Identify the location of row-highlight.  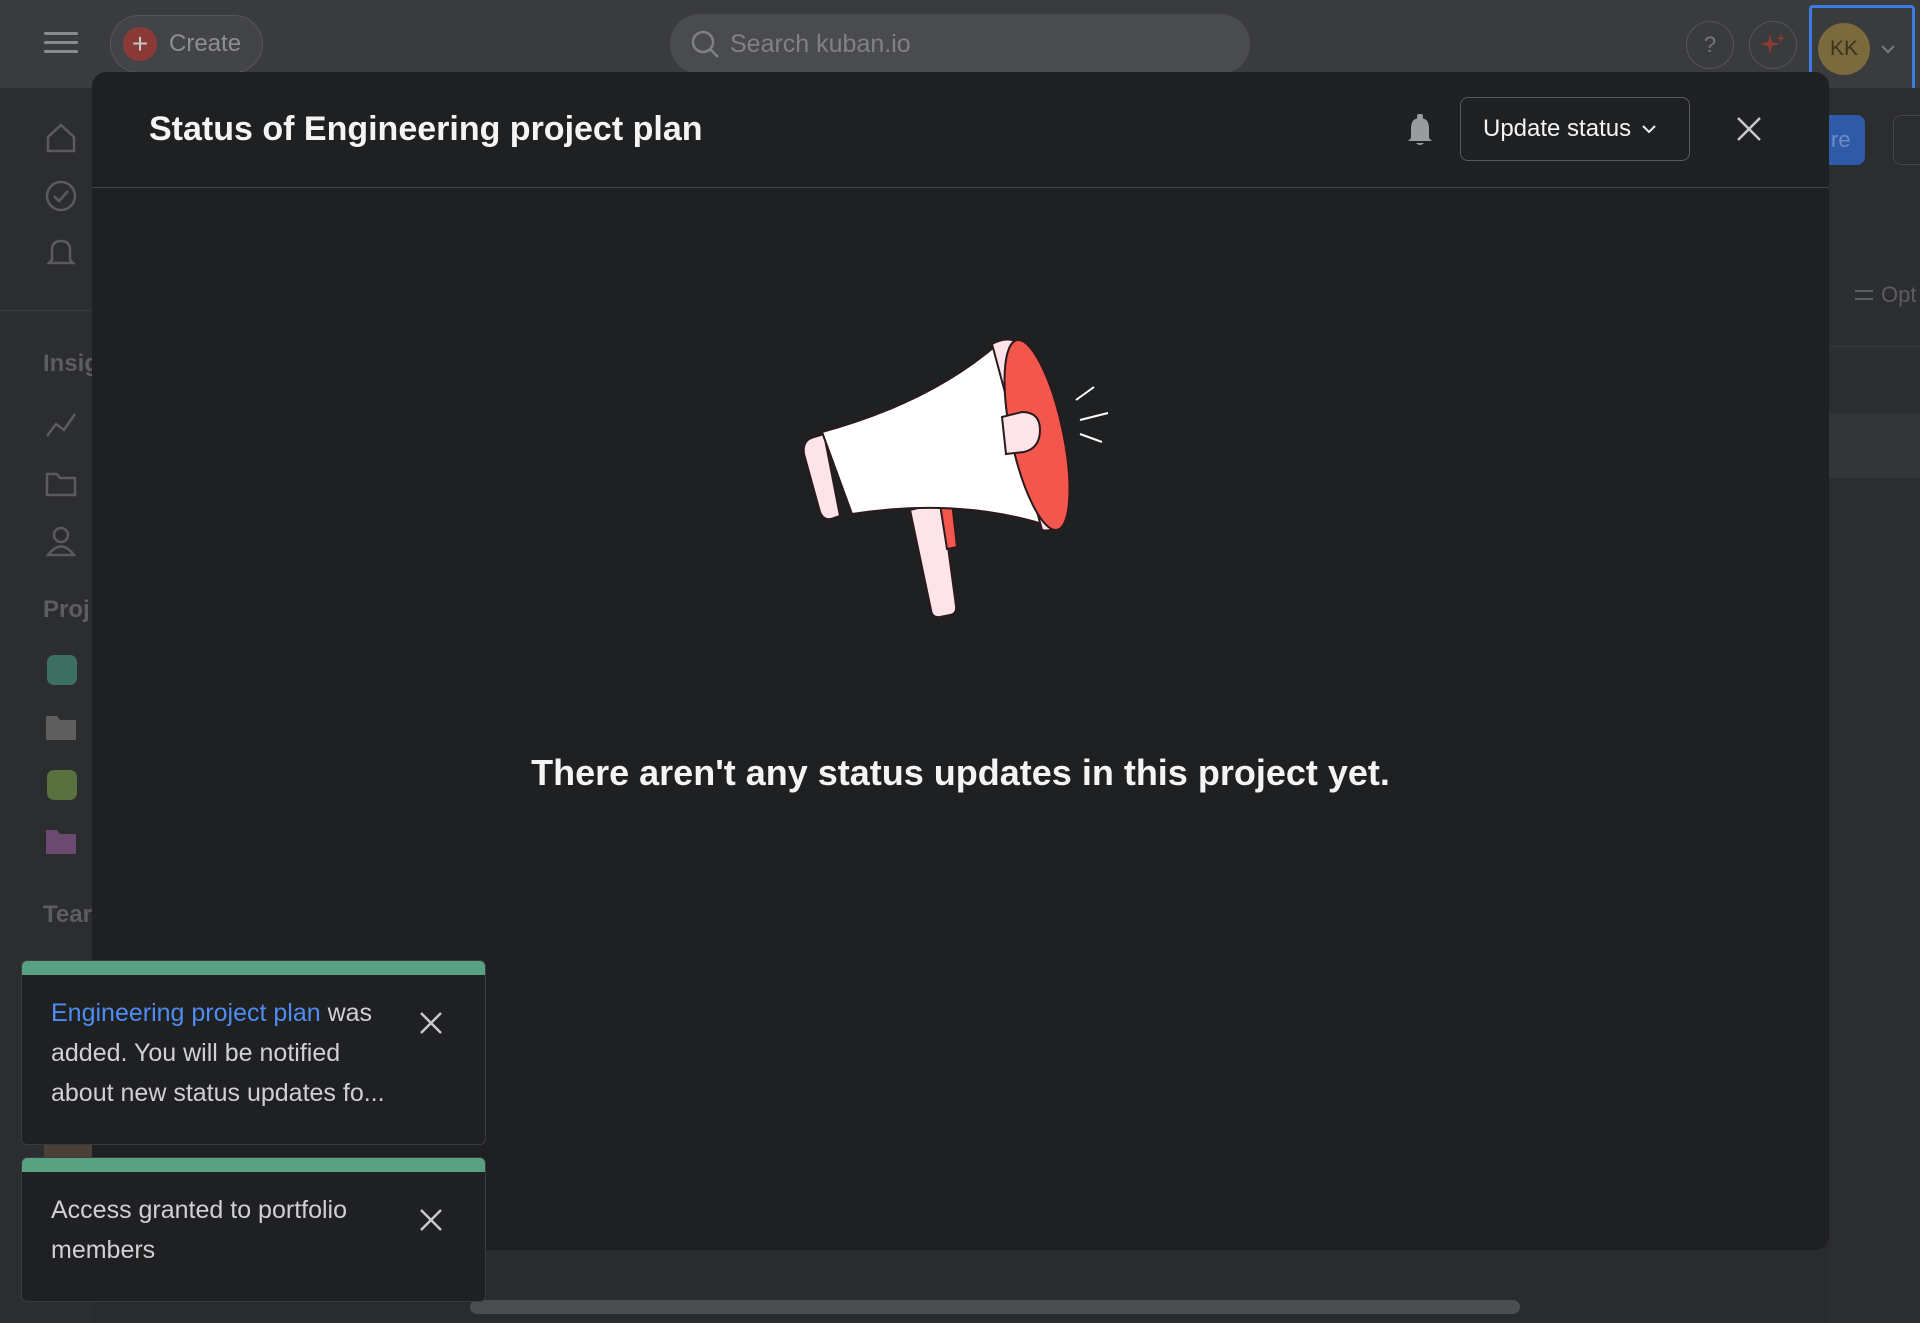
(1874, 445).